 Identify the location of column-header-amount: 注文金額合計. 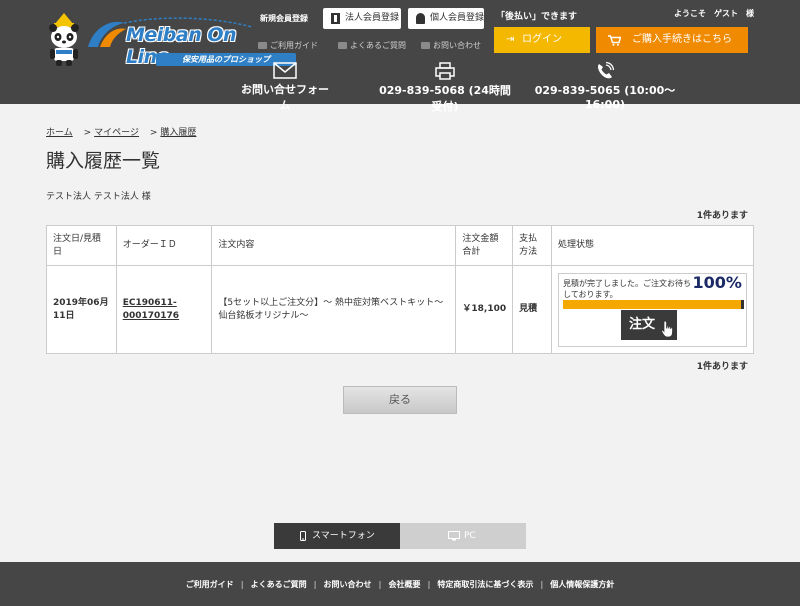
(484, 245).